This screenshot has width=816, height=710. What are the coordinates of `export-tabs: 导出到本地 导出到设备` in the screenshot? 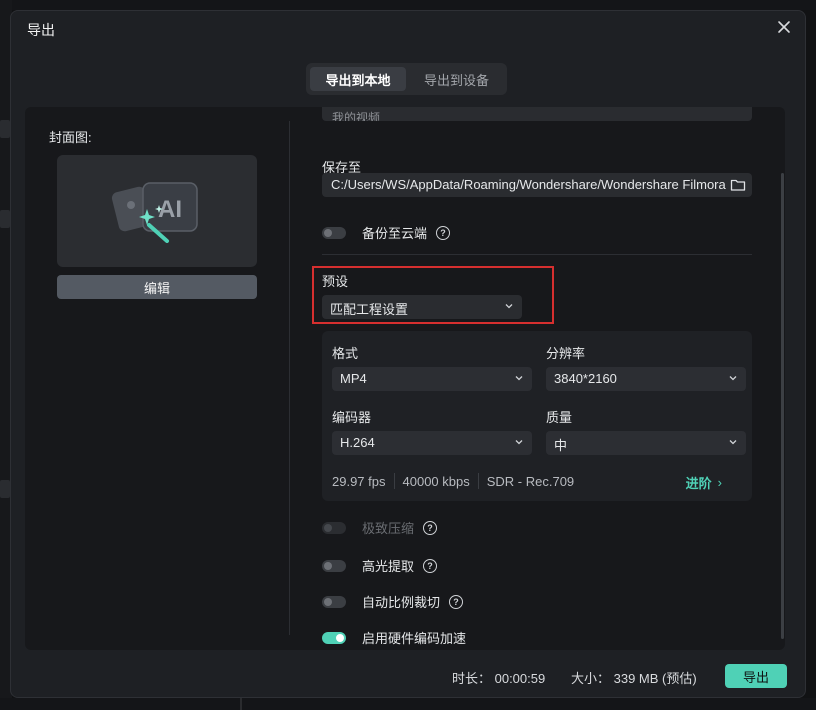 It's located at (406, 79).